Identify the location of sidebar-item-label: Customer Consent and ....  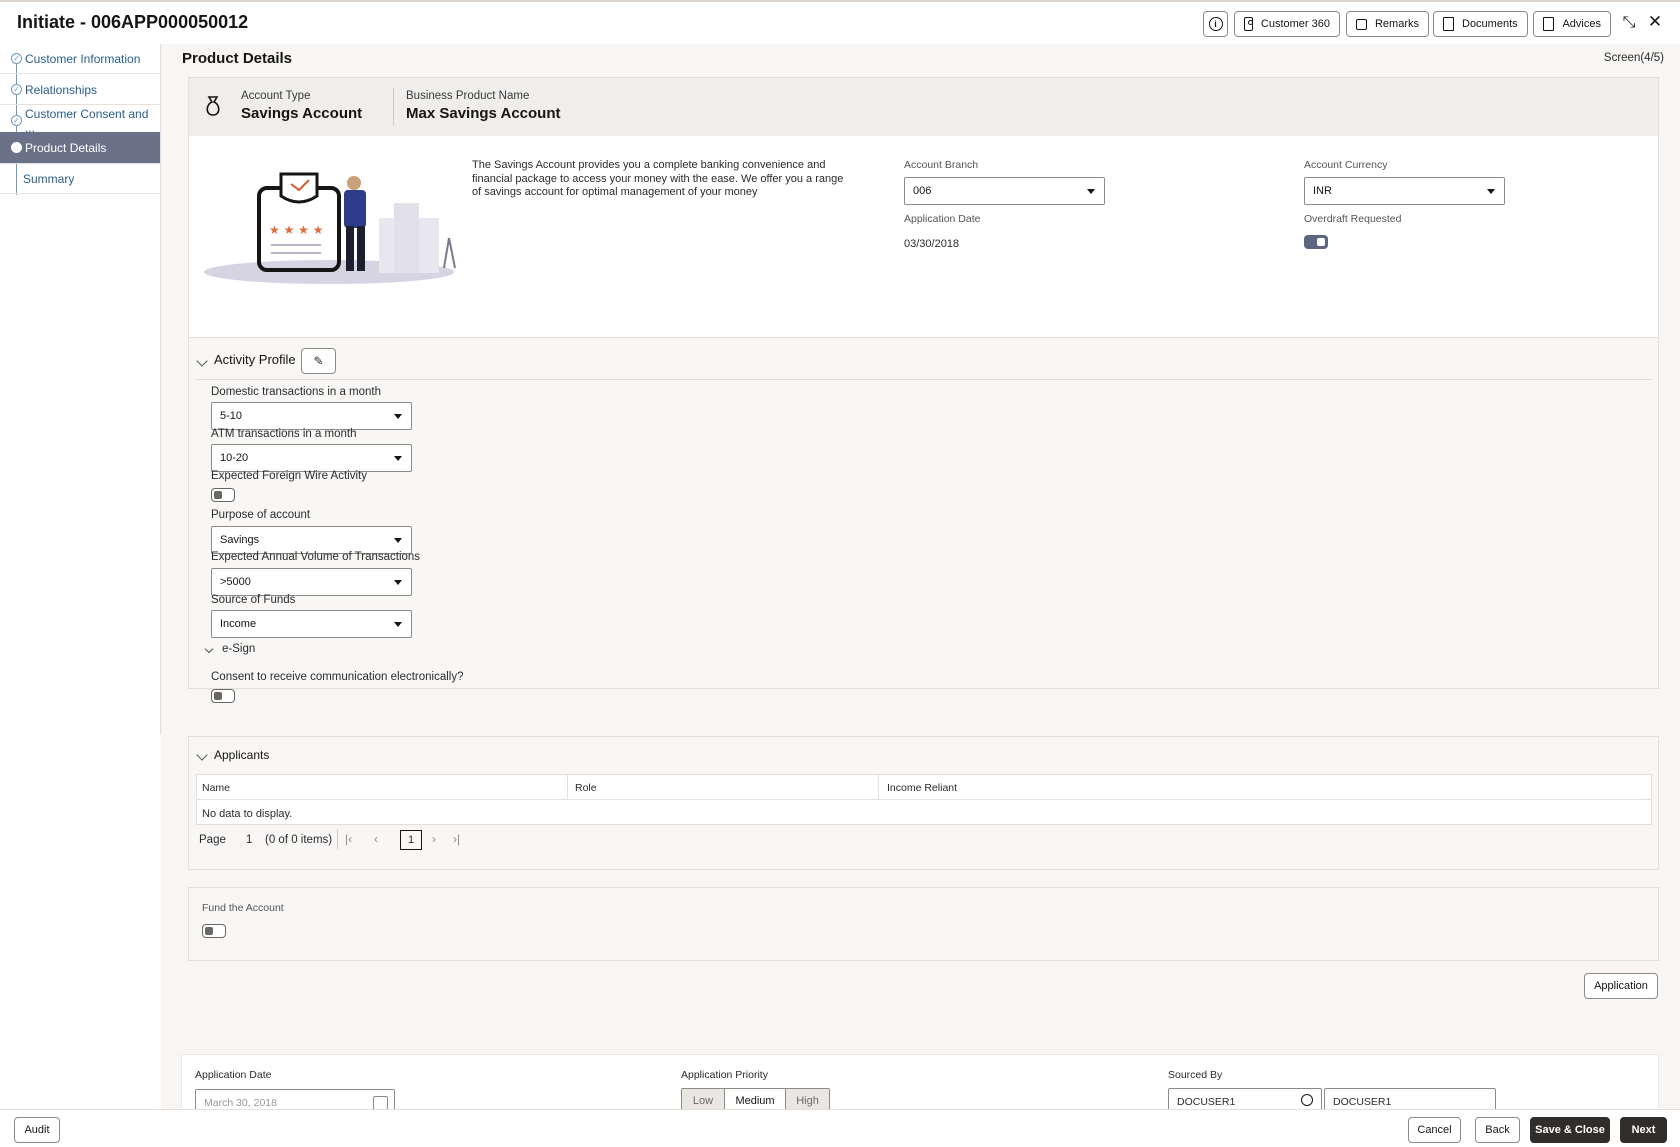
(87, 120).